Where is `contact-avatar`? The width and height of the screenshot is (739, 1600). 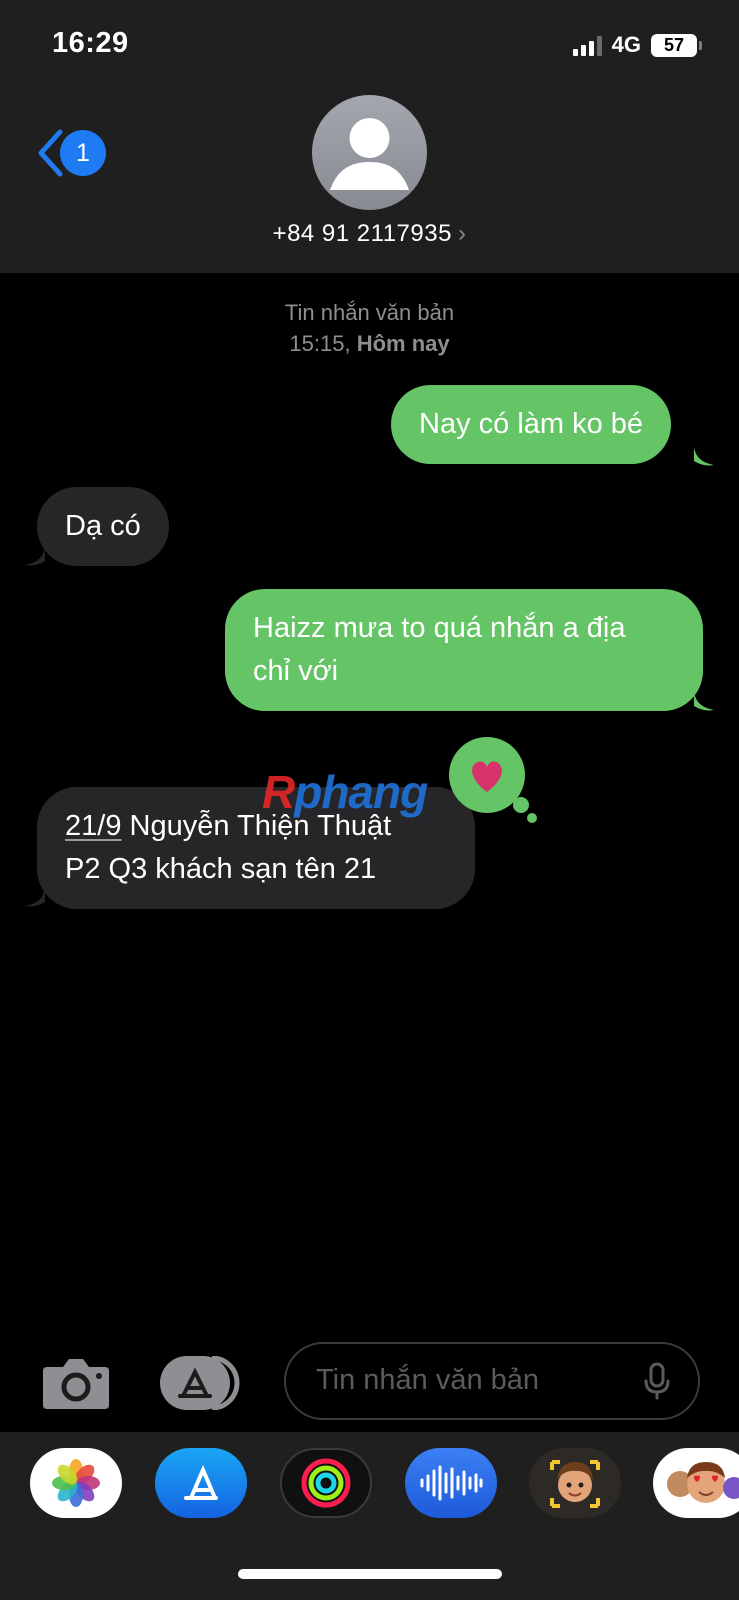 contact-avatar is located at coordinates (369, 152).